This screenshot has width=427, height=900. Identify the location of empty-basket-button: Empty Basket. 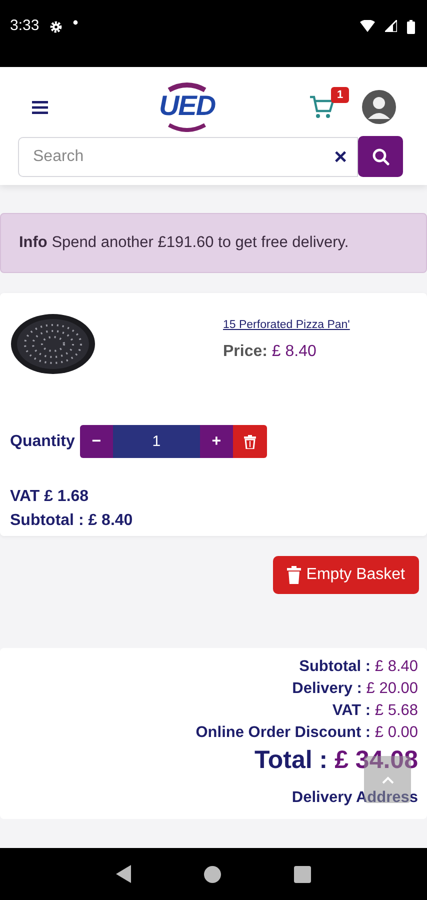
(346, 575).